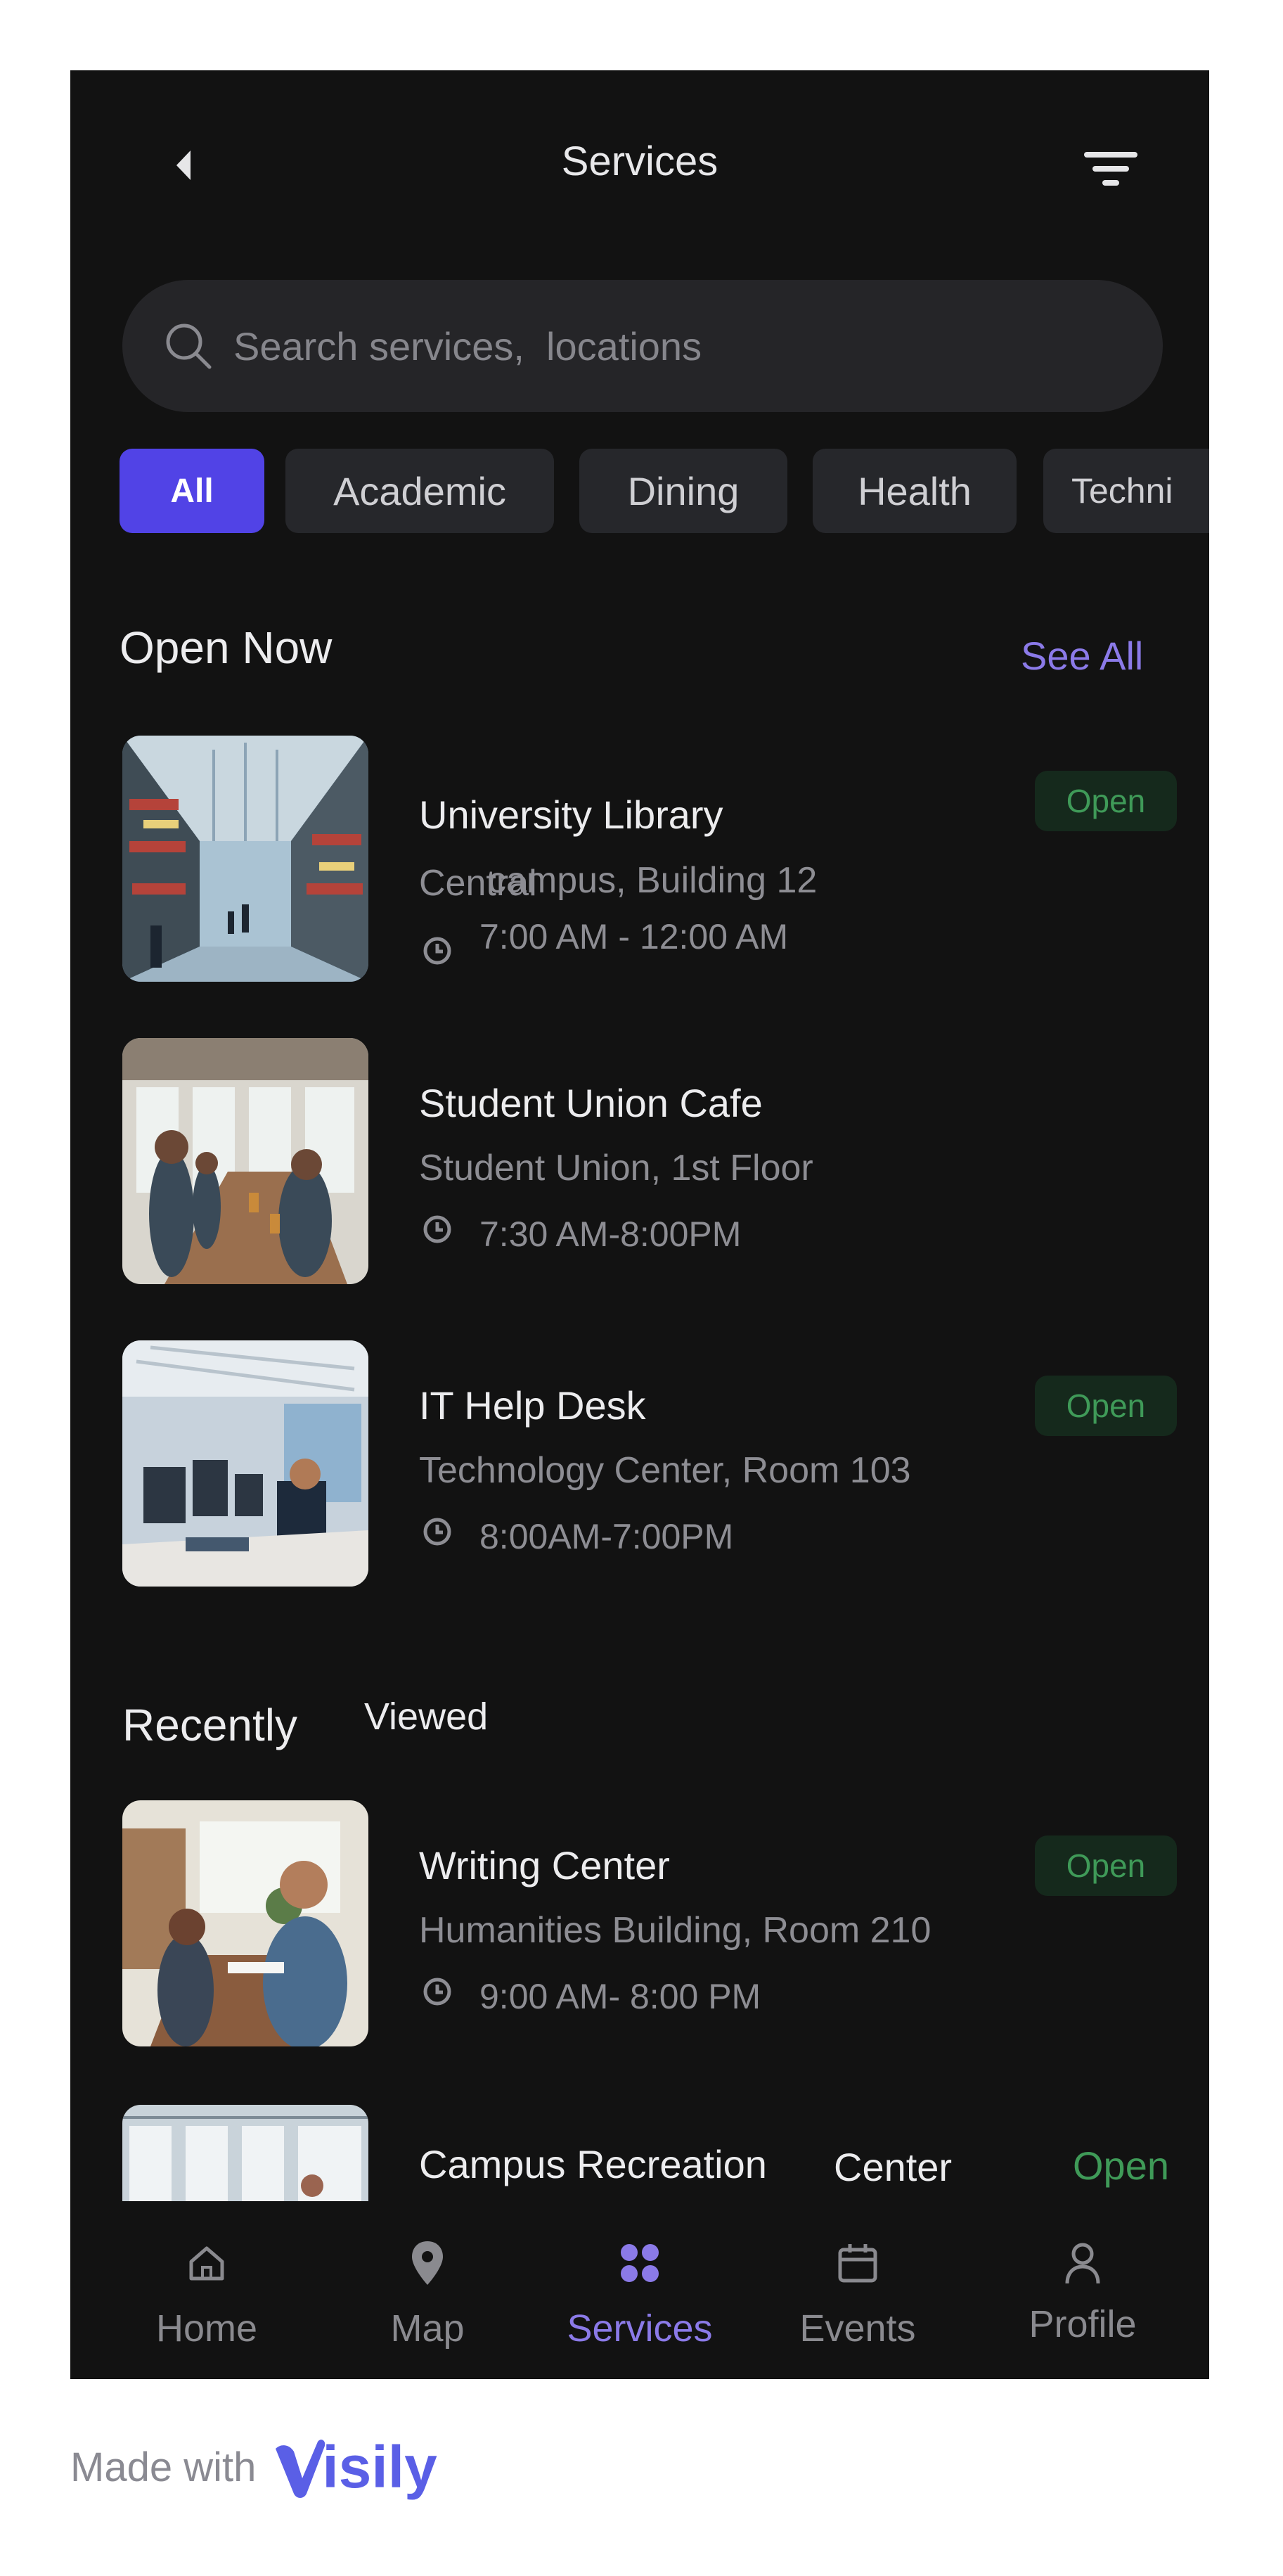 The height and width of the screenshot is (2576, 1283). I want to click on nav-label: Services, so click(640, 2328).